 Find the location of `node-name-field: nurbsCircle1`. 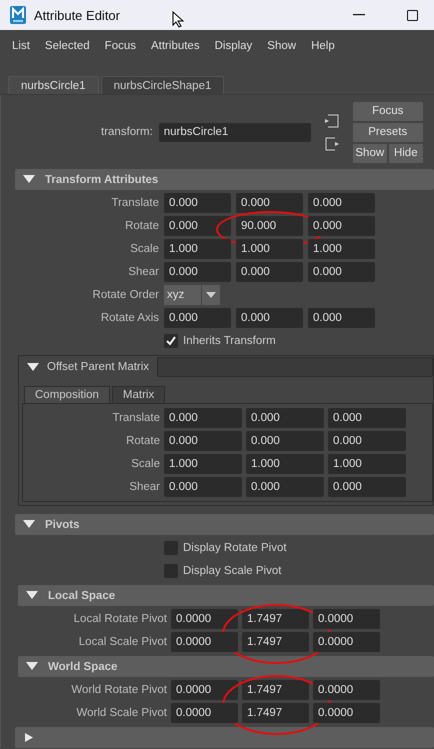

node-name-field: nurbsCircle1 is located at coordinates (234, 132).